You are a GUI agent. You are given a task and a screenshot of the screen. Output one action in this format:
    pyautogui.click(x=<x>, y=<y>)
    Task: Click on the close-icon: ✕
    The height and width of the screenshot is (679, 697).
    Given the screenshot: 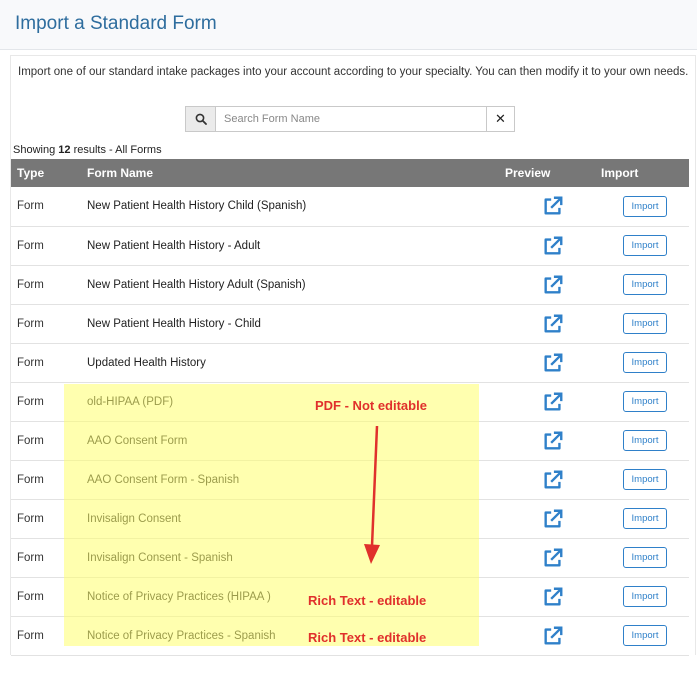 What is the action you would take?
    pyautogui.click(x=500, y=118)
    